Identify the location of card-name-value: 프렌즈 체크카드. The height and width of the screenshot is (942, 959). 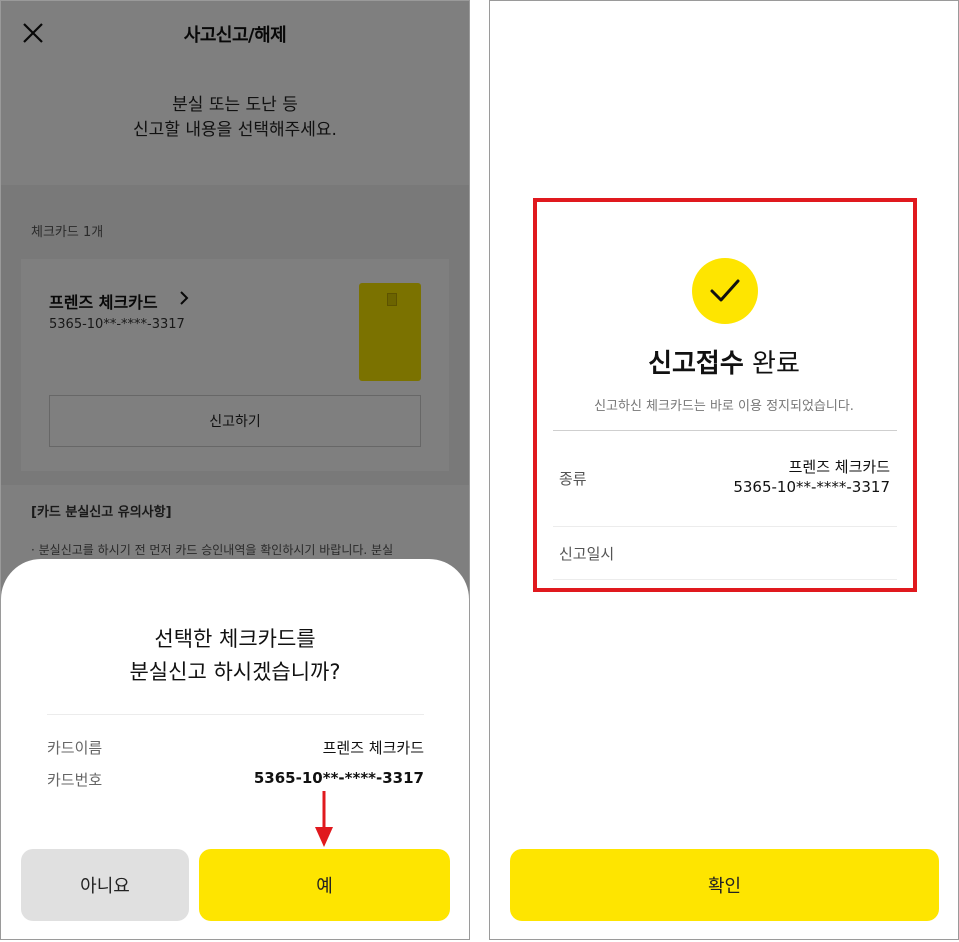
(373, 748).